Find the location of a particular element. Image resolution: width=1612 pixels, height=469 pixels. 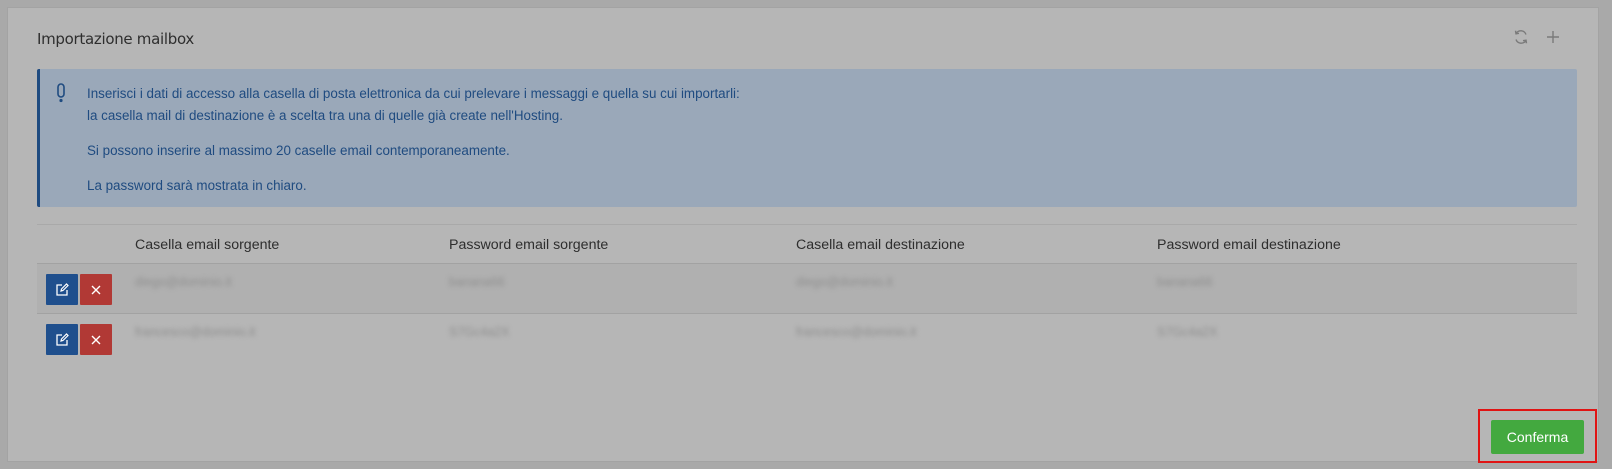

cell-source-password: banana66 is located at coordinates (477, 282).